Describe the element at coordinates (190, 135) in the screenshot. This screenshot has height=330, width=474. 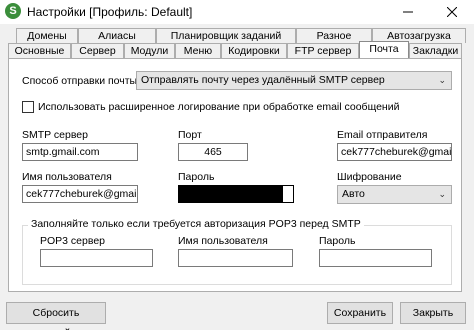
I see `port-label: Порт` at that location.